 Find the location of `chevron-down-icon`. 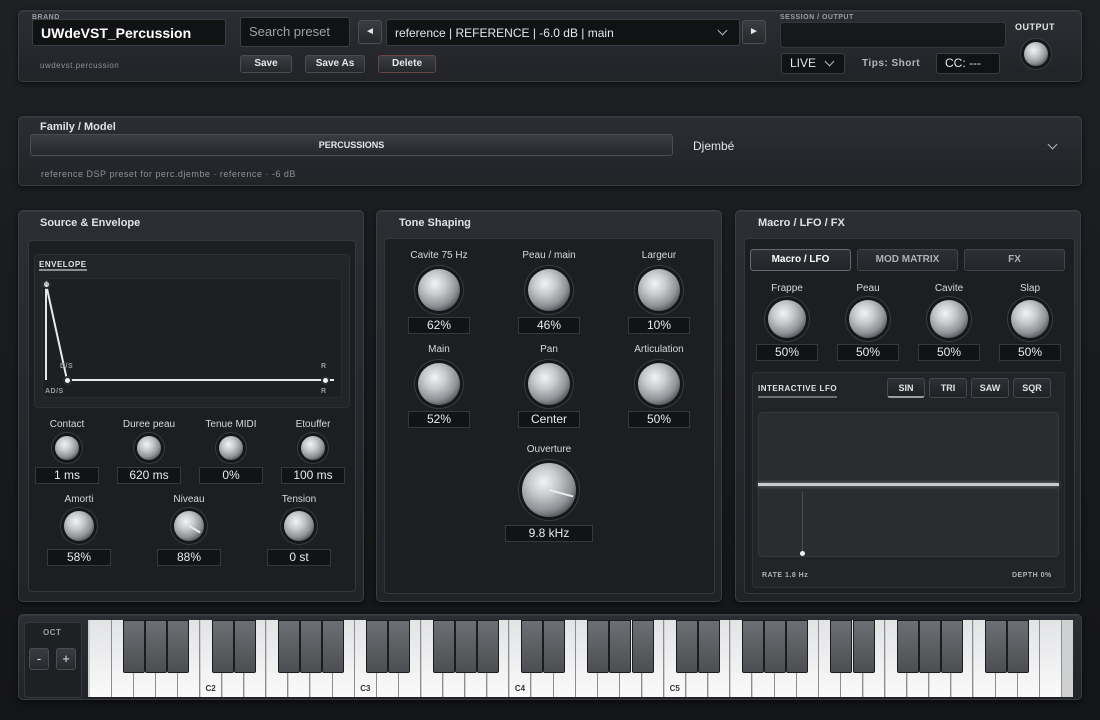

chevron-down-icon is located at coordinates (722, 30).